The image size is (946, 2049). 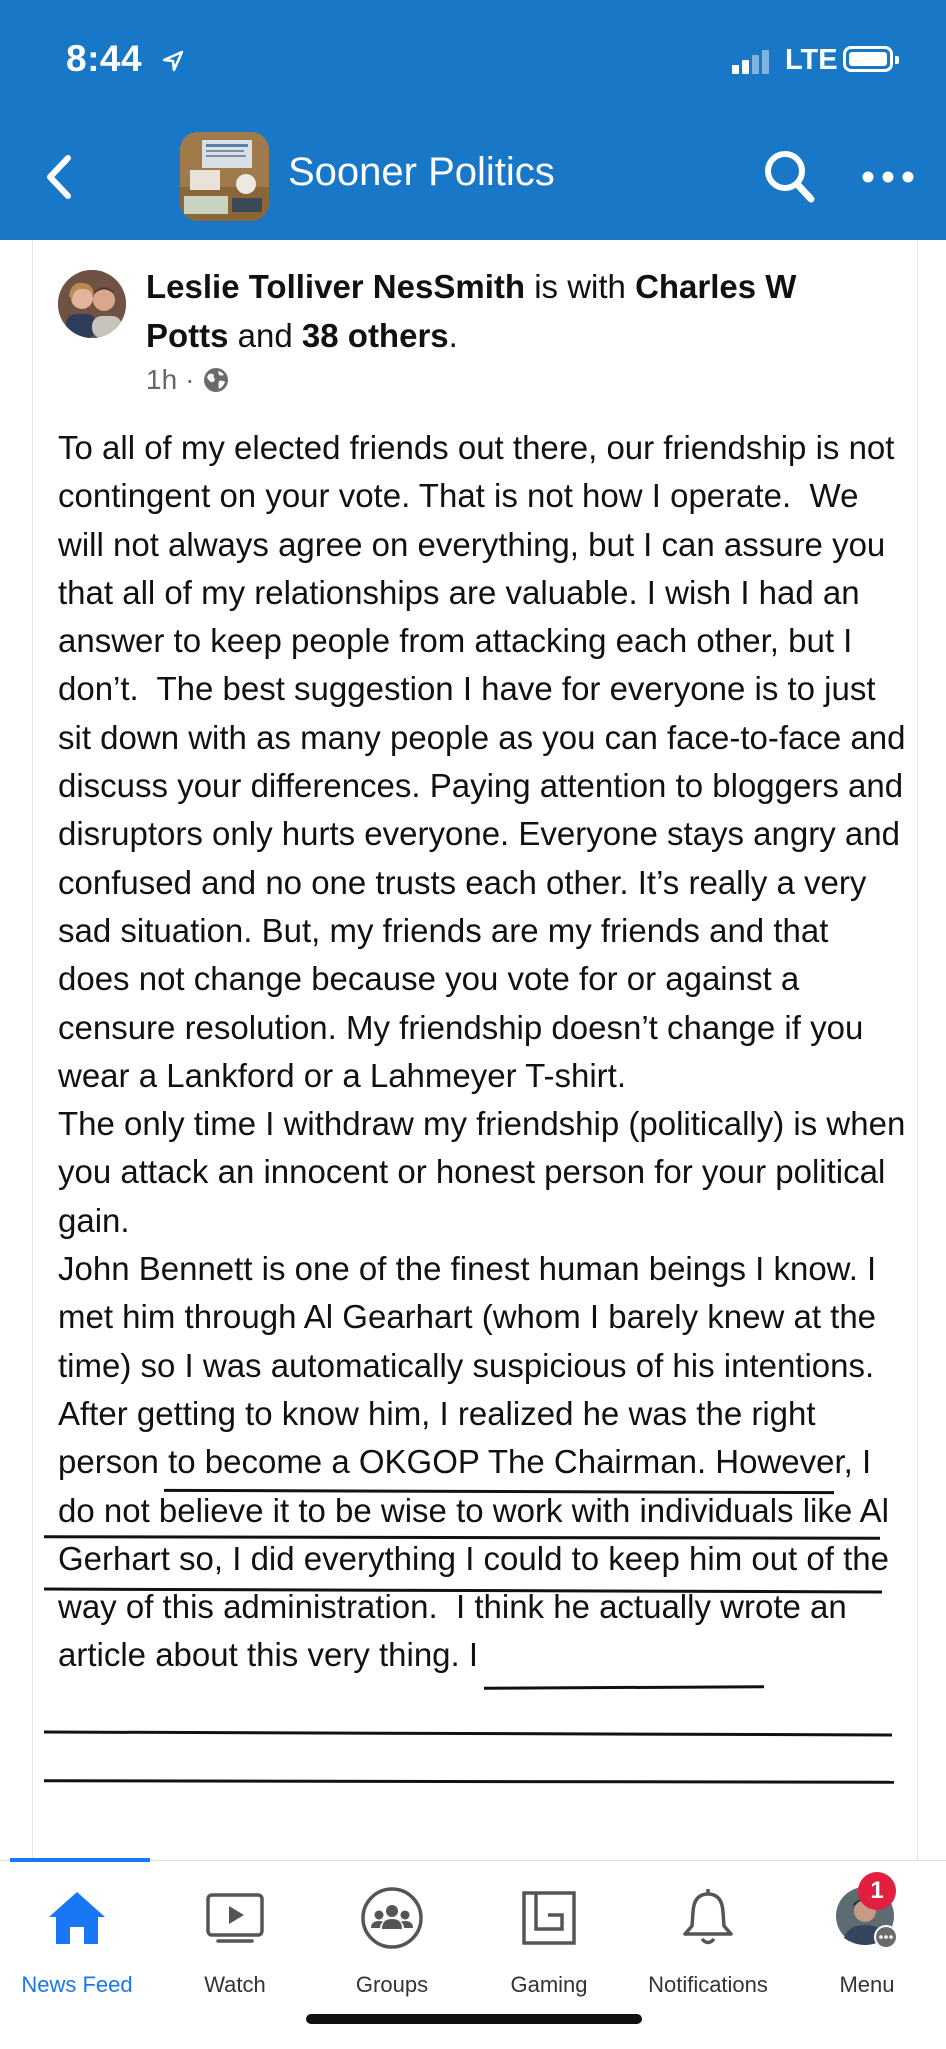 I want to click on app-header: 8:44 LTE Sooner Politics, so click(x=473, y=120).